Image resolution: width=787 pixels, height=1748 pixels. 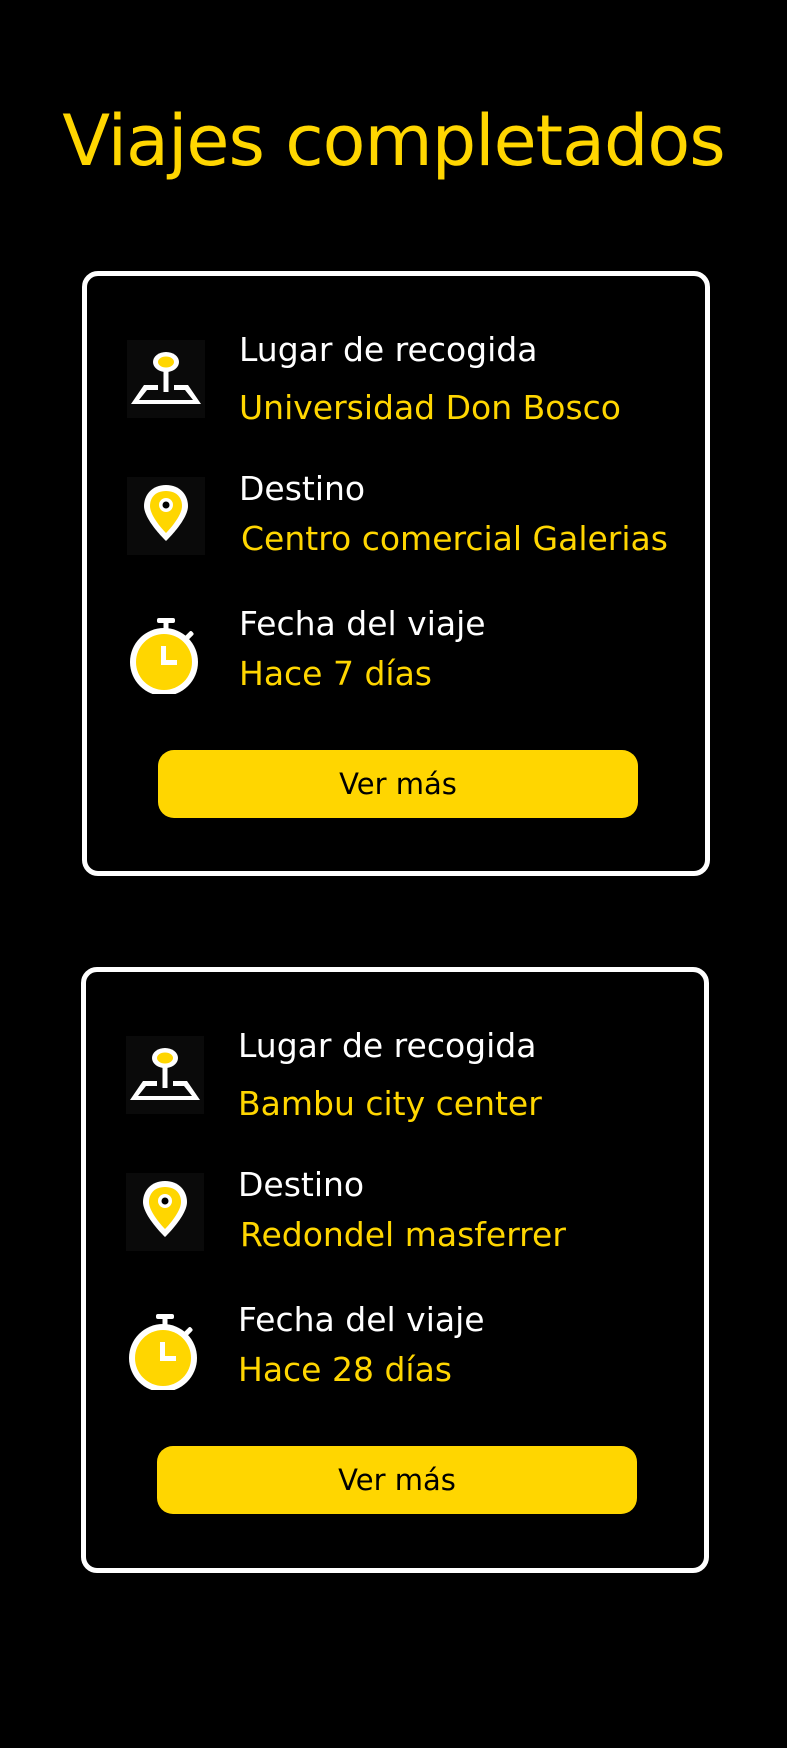 I want to click on destination-value: Redondel masferrer, so click(x=403, y=1234).